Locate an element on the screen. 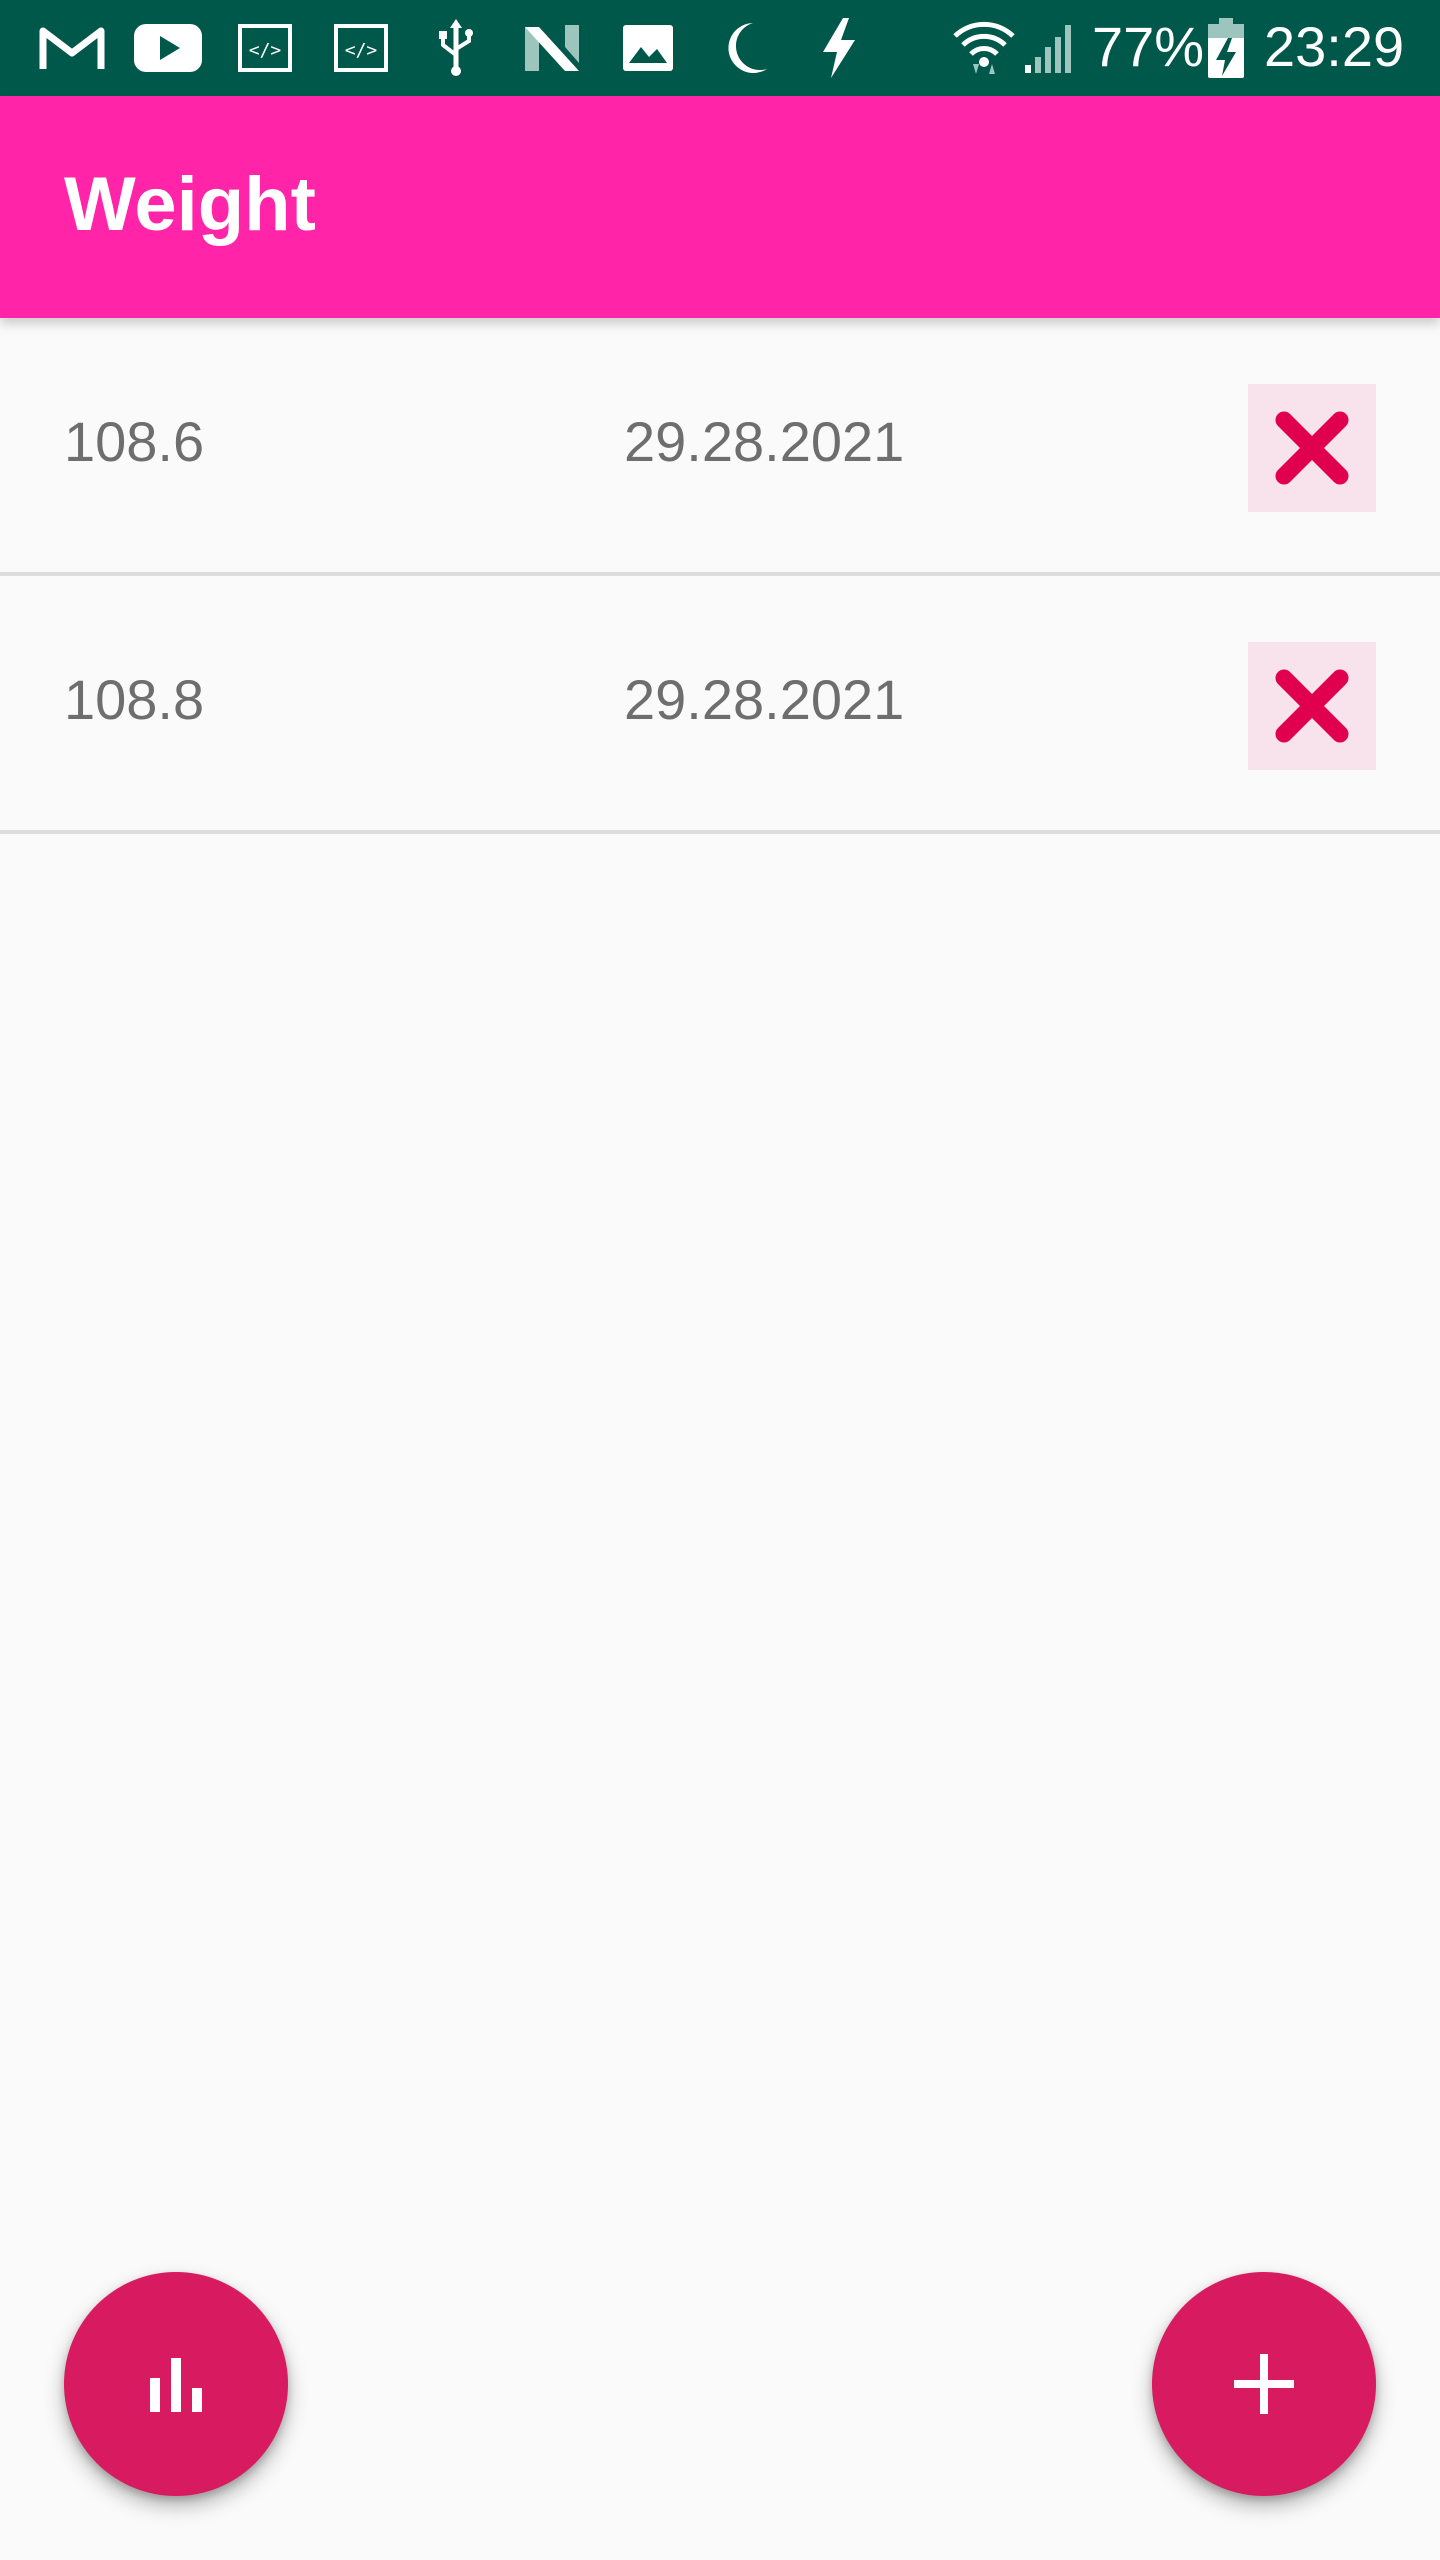  chart-button is located at coordinates (176, 2384).